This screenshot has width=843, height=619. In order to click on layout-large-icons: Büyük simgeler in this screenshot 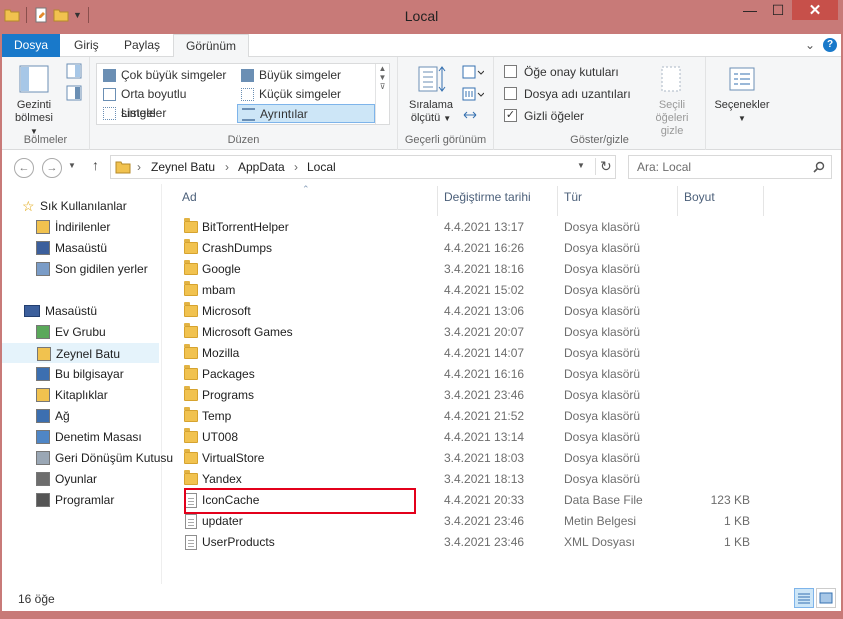, I will do `click(306, 75)`.